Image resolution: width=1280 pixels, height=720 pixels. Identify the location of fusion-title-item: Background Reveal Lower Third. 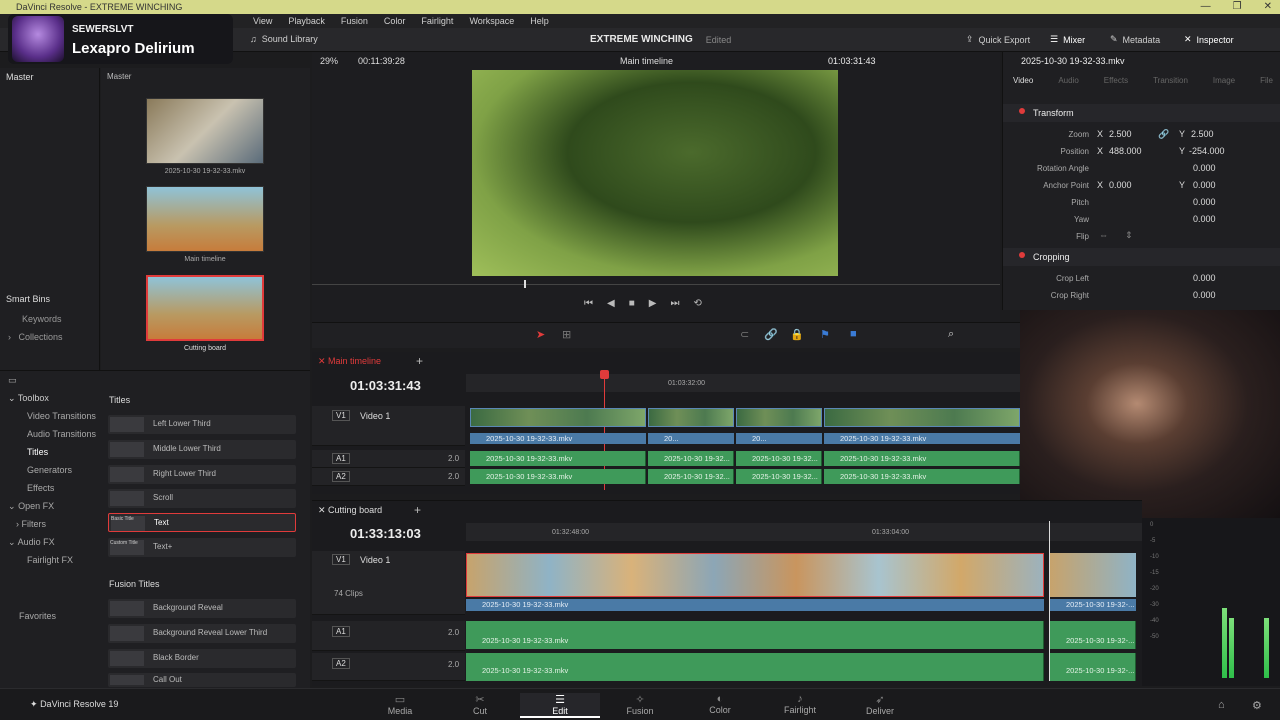
(202, 633).